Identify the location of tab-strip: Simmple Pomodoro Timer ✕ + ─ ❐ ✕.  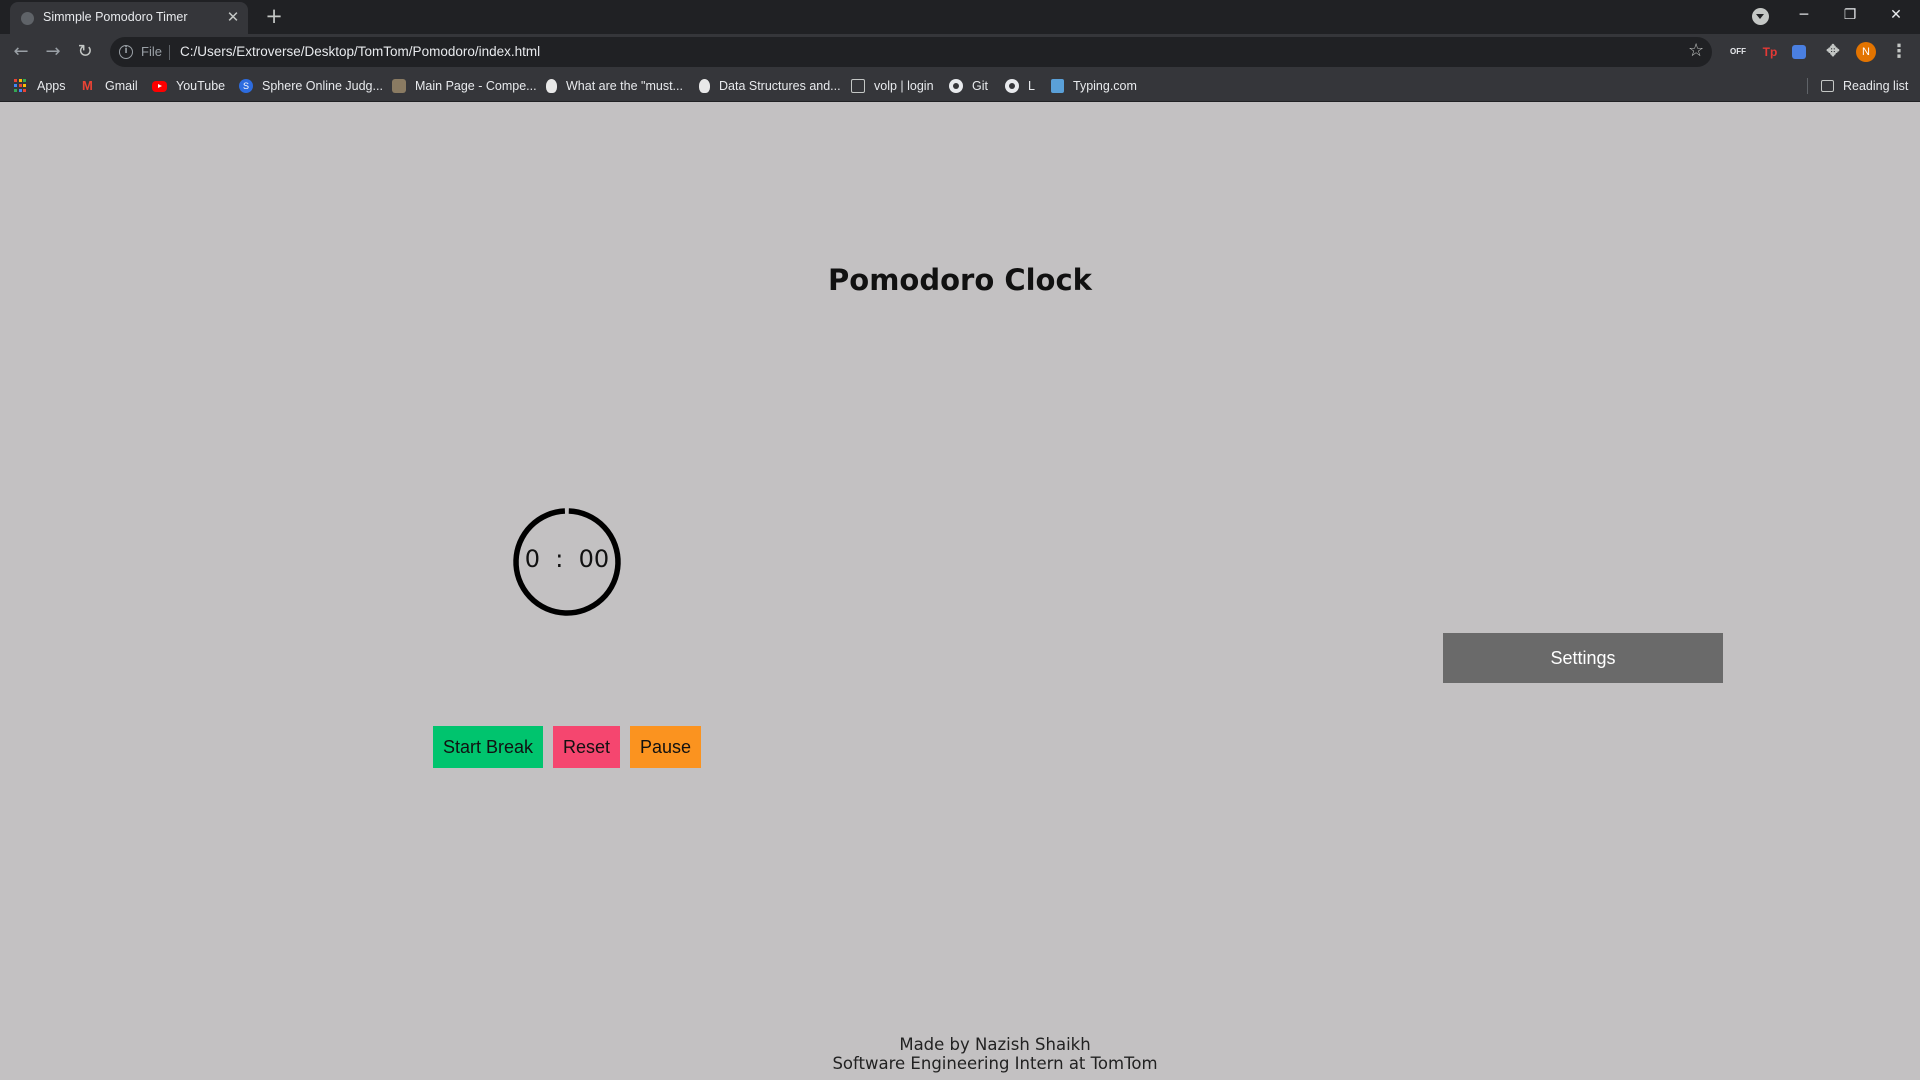
(960, 17).